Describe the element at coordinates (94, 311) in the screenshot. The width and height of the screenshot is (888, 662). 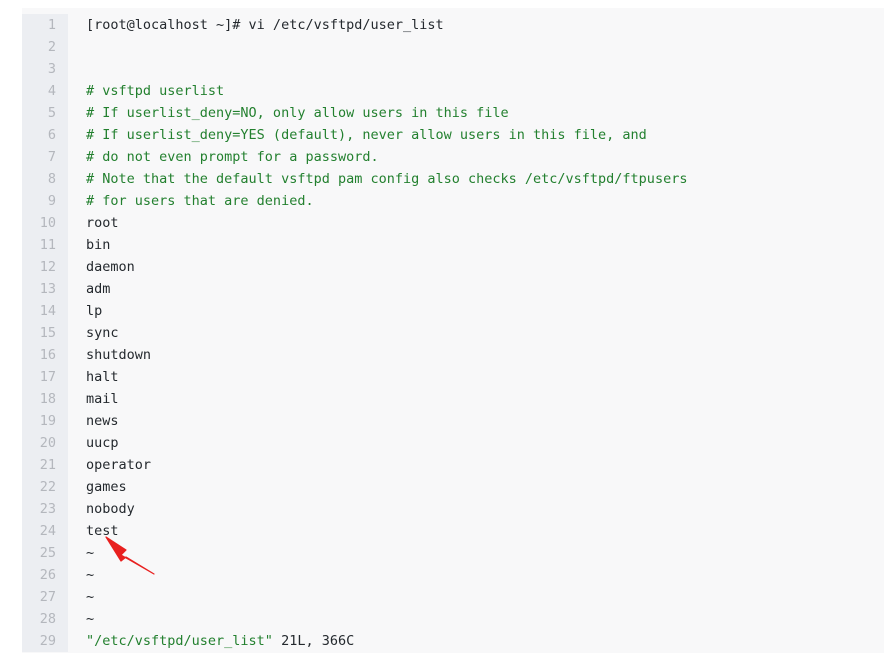
I see `code-line-text: lp` at that location.